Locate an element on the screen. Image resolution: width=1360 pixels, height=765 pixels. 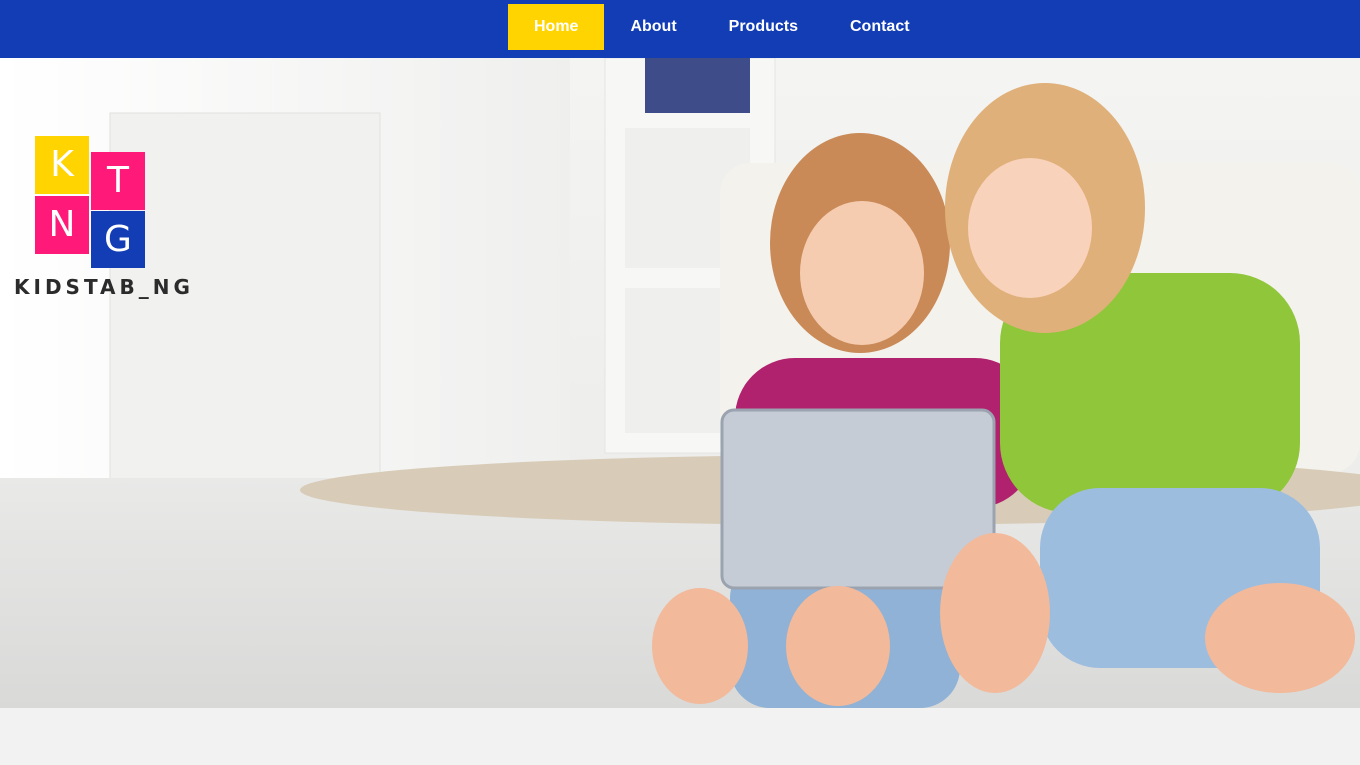
nav-products-link: Products is located at coordinates (763, 27).